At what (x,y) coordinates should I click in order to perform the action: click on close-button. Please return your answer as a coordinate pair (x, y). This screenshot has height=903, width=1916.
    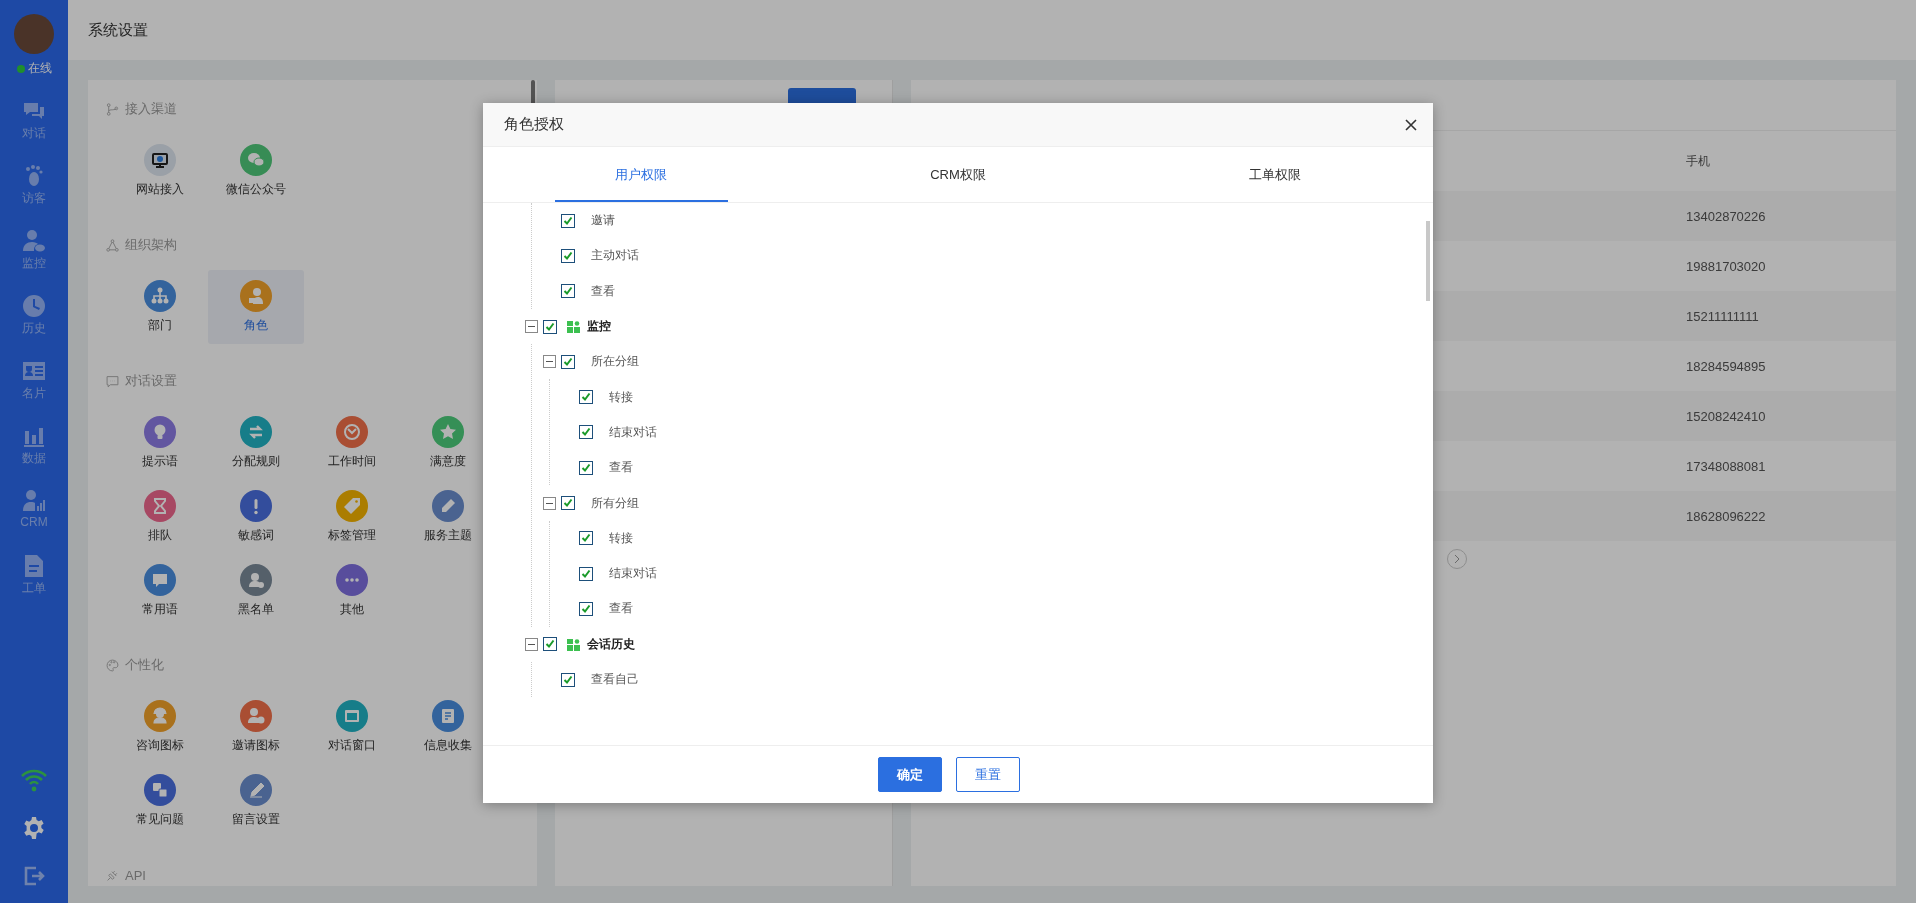
    Looking at the image, I should click on (1411, 124).